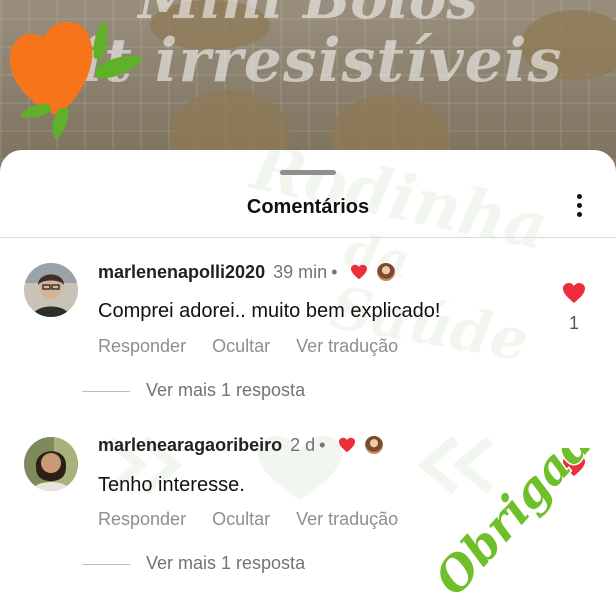 The image size is (616, 616). I want to click on more-vertical-icon, so click(579, 207).